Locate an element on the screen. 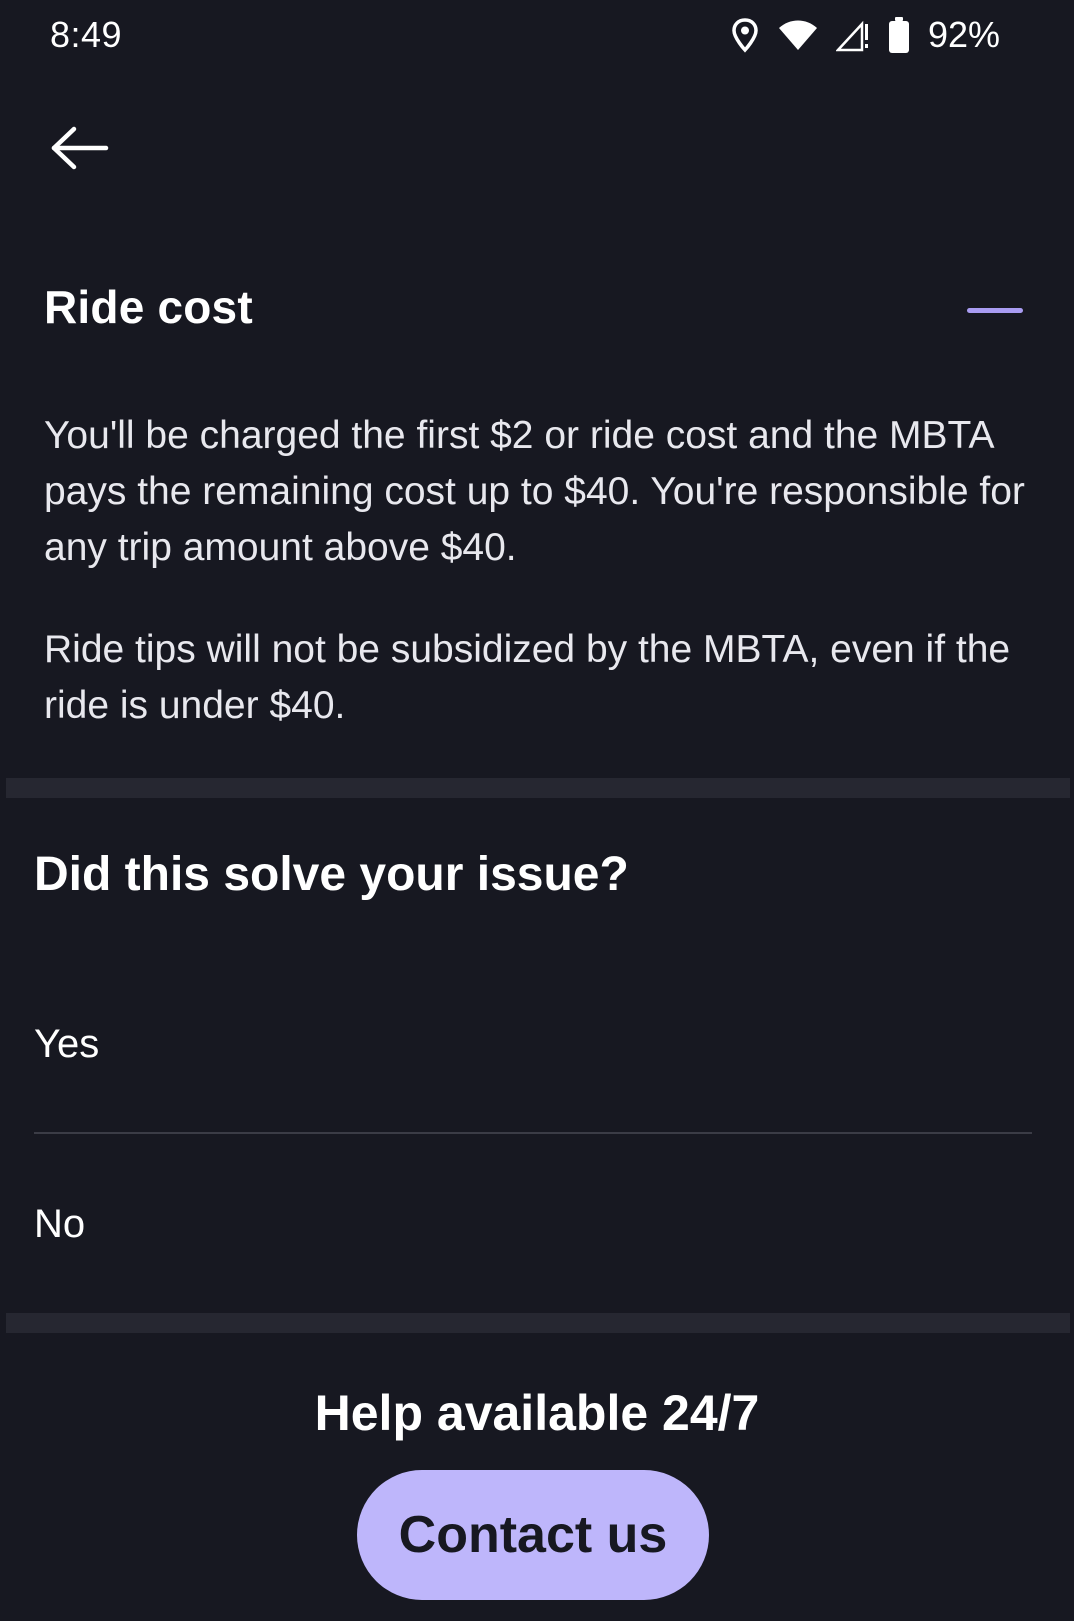 The width and height of the screenshot is (1074, 1621). help-title: Help available 24/7 is located at coordinates (537, 1413).